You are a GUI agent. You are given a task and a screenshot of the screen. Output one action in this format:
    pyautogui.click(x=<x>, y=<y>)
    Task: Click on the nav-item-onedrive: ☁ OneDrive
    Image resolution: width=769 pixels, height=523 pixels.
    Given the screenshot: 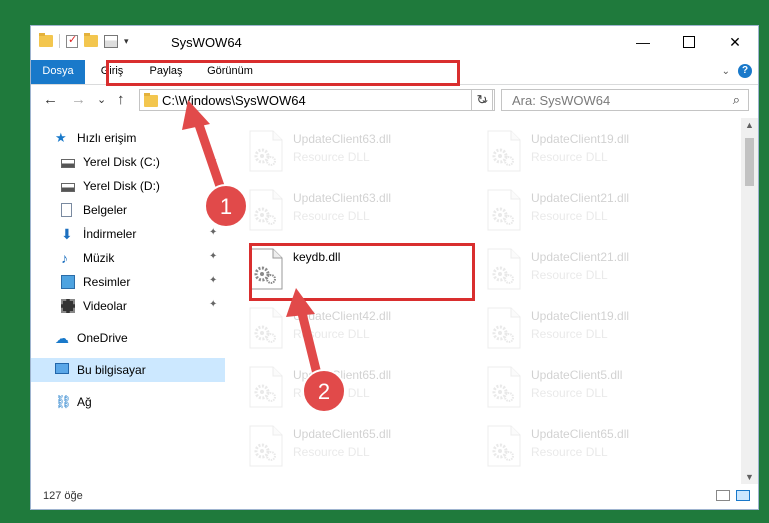 What is the action you would take?
    pyautogui.click(x=128, y=338)
    